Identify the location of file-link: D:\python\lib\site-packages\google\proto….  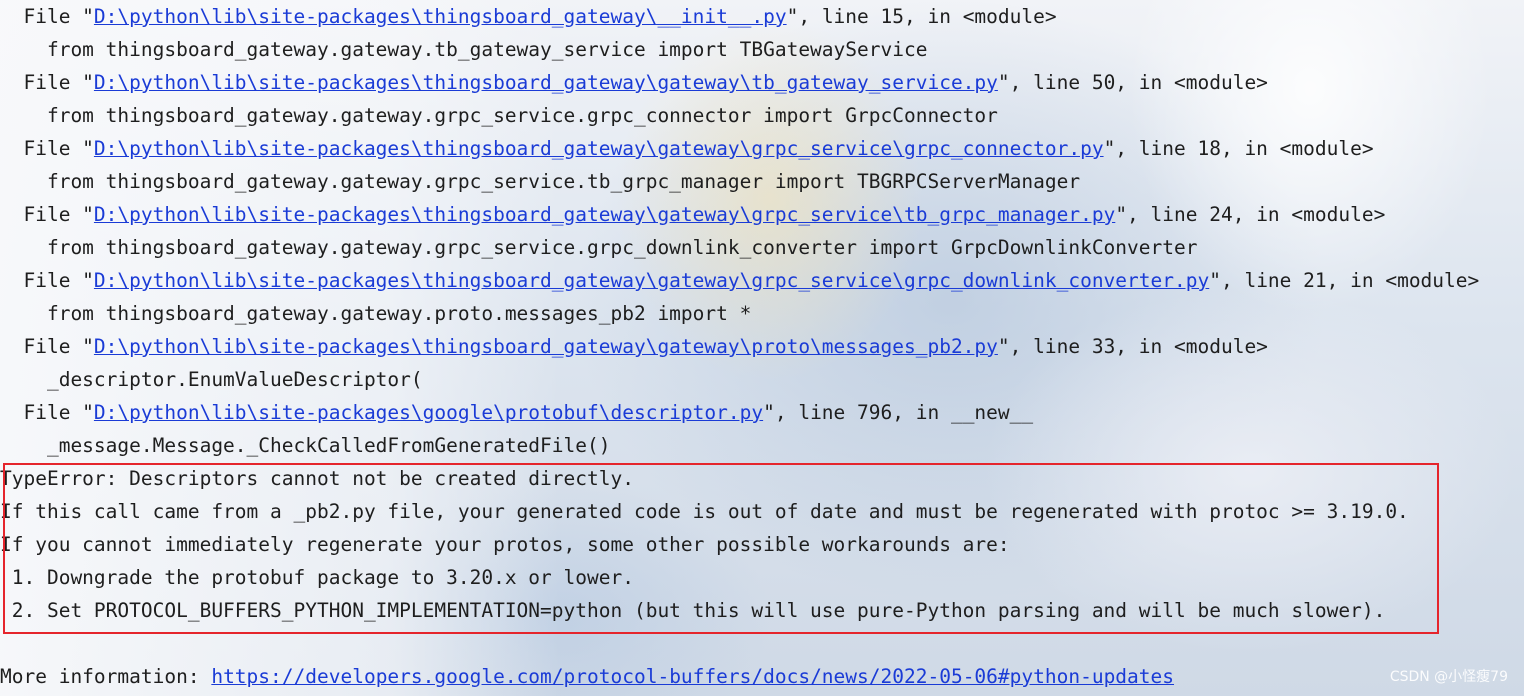
(428, 412).